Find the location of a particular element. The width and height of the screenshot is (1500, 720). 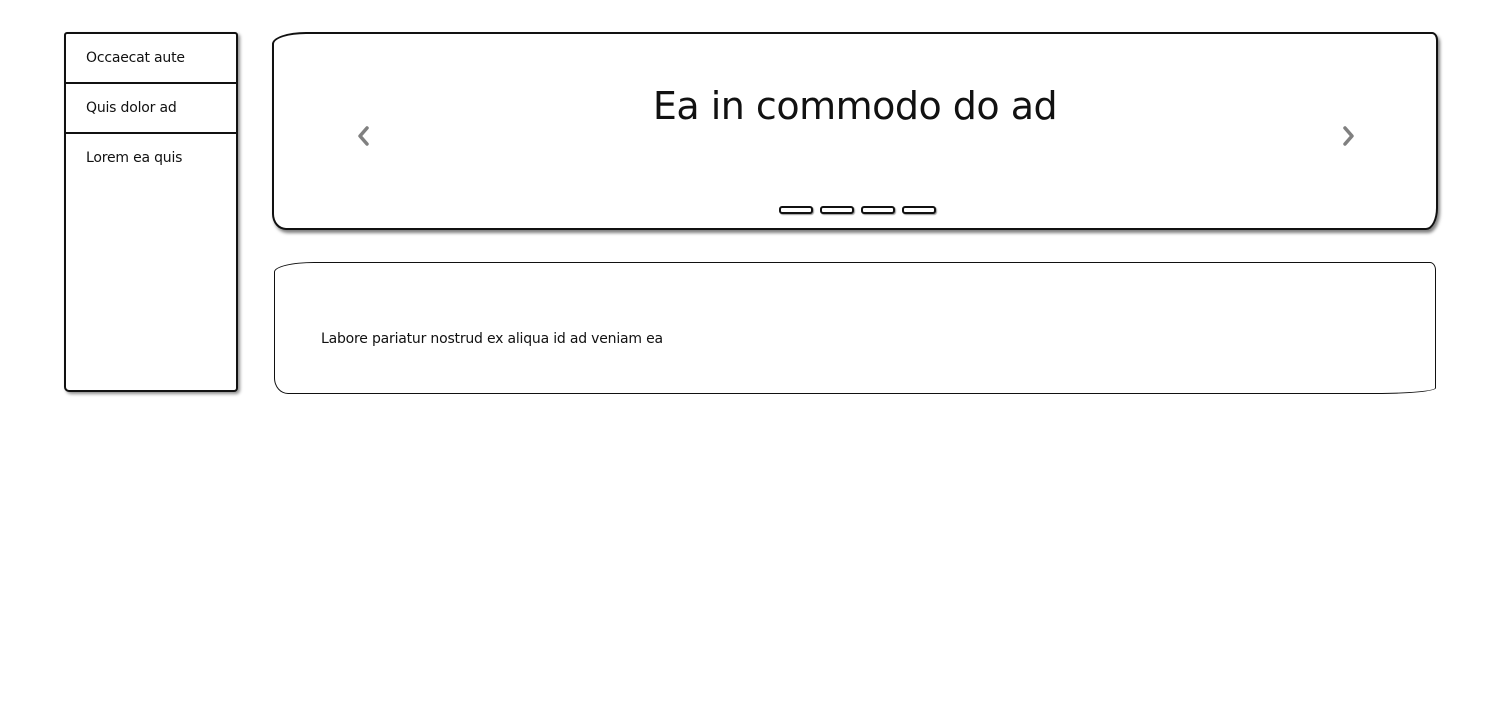

carousel-title: Ea in commodo do ad is located at coordinates (855, 106).